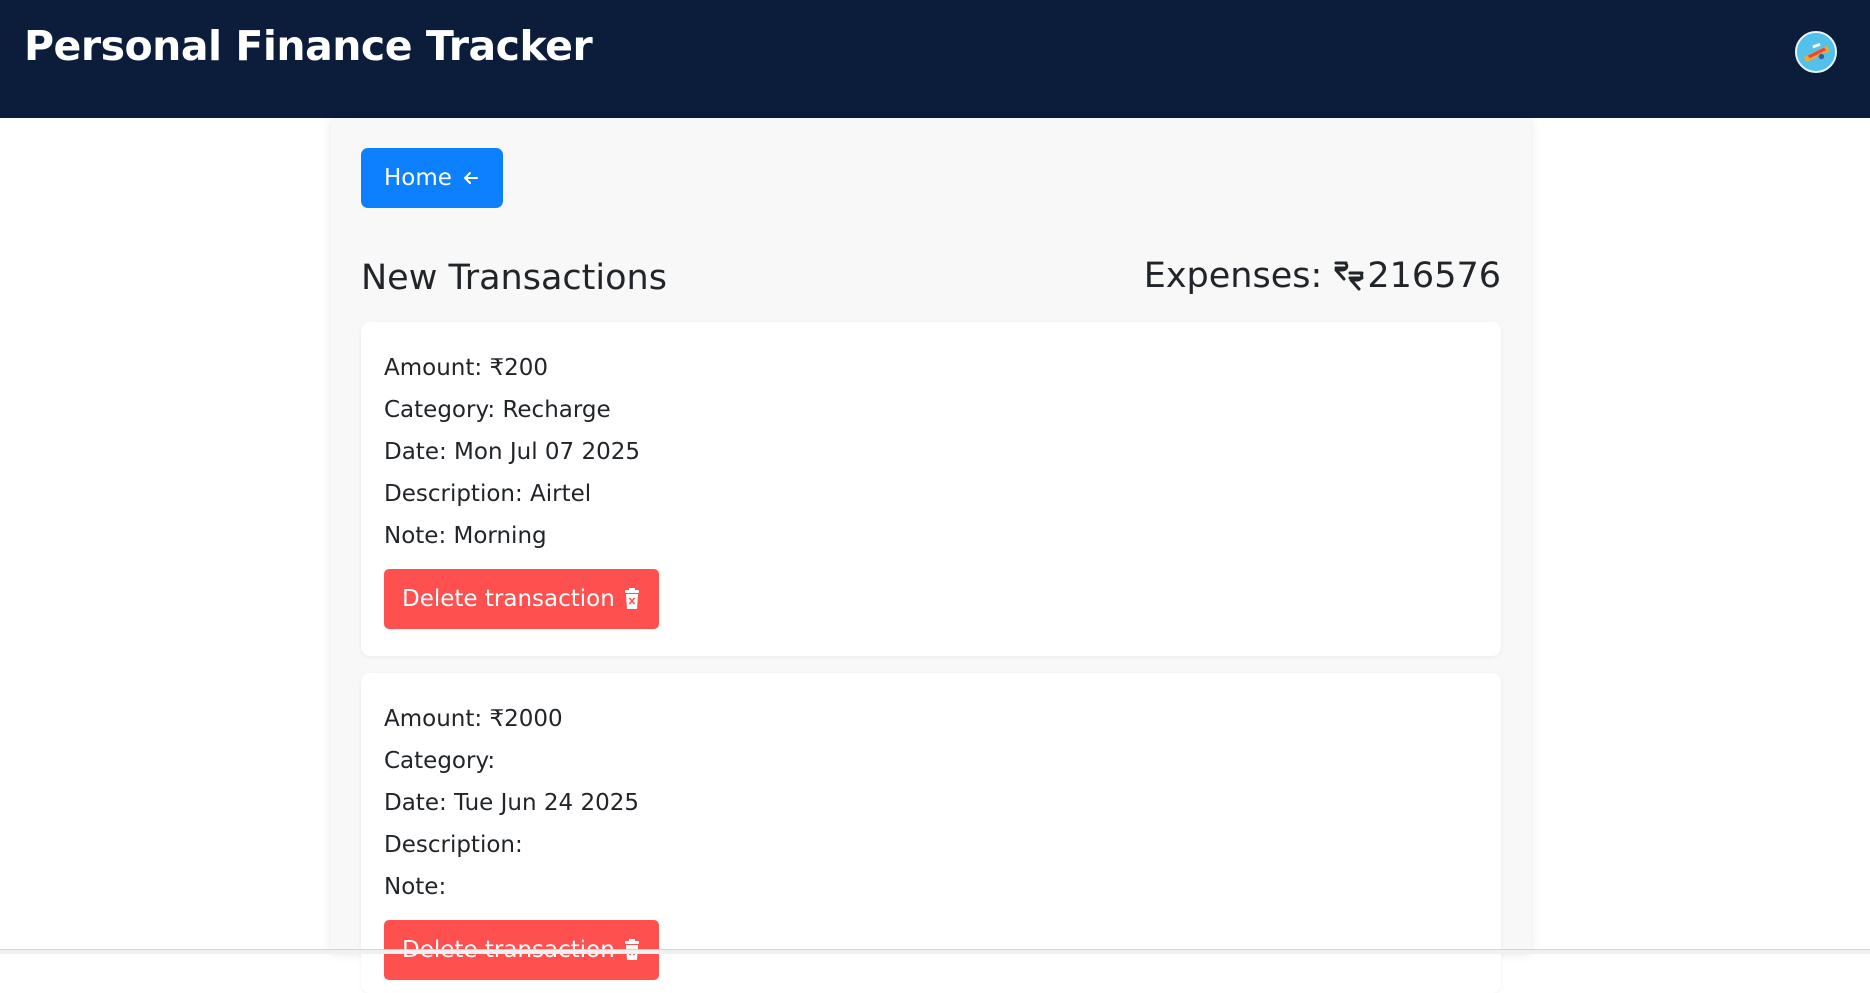 The width and height of the screenshot is (1870, 993). I want to click on expenses-total: Expenses: 216576, so click(1322, 278).